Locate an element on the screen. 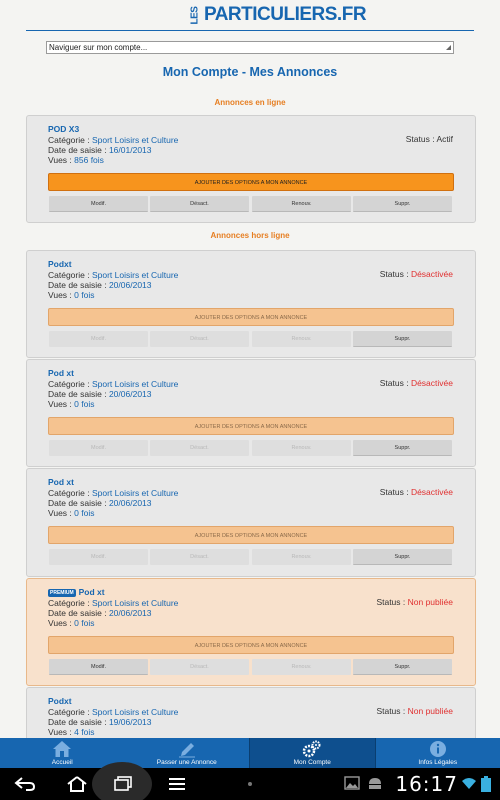 Image resolution: width=500 pixels, height=800 pixels. ad-date: Date de saisie : 19/06/2013 is located at coordinates (100, 722).